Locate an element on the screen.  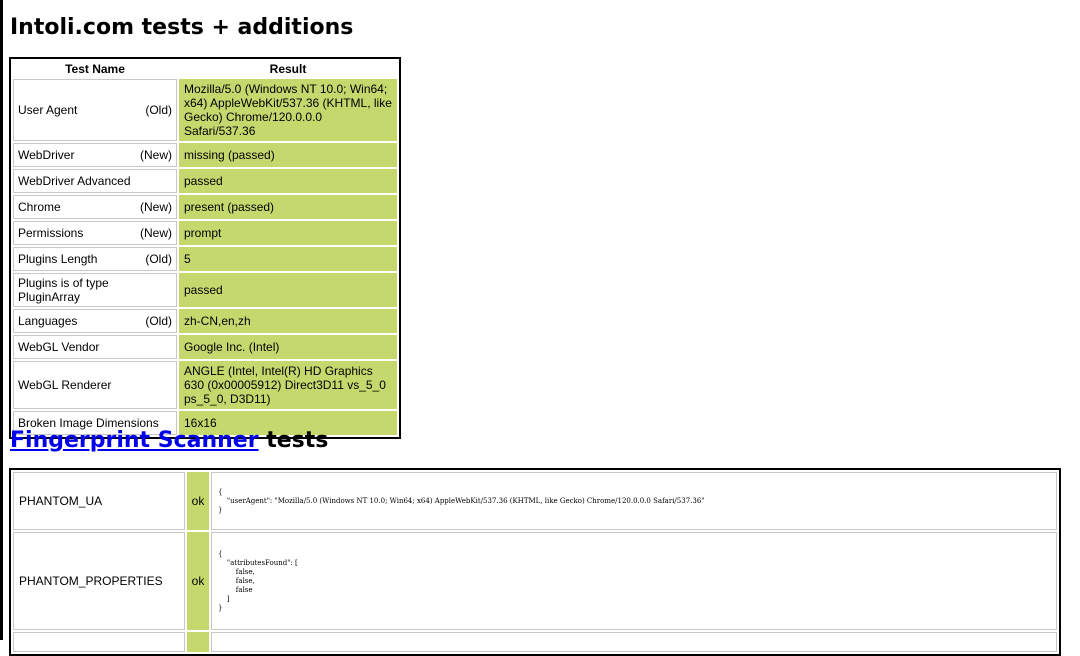
test-result: prompt is located at coordinates (288, 233).